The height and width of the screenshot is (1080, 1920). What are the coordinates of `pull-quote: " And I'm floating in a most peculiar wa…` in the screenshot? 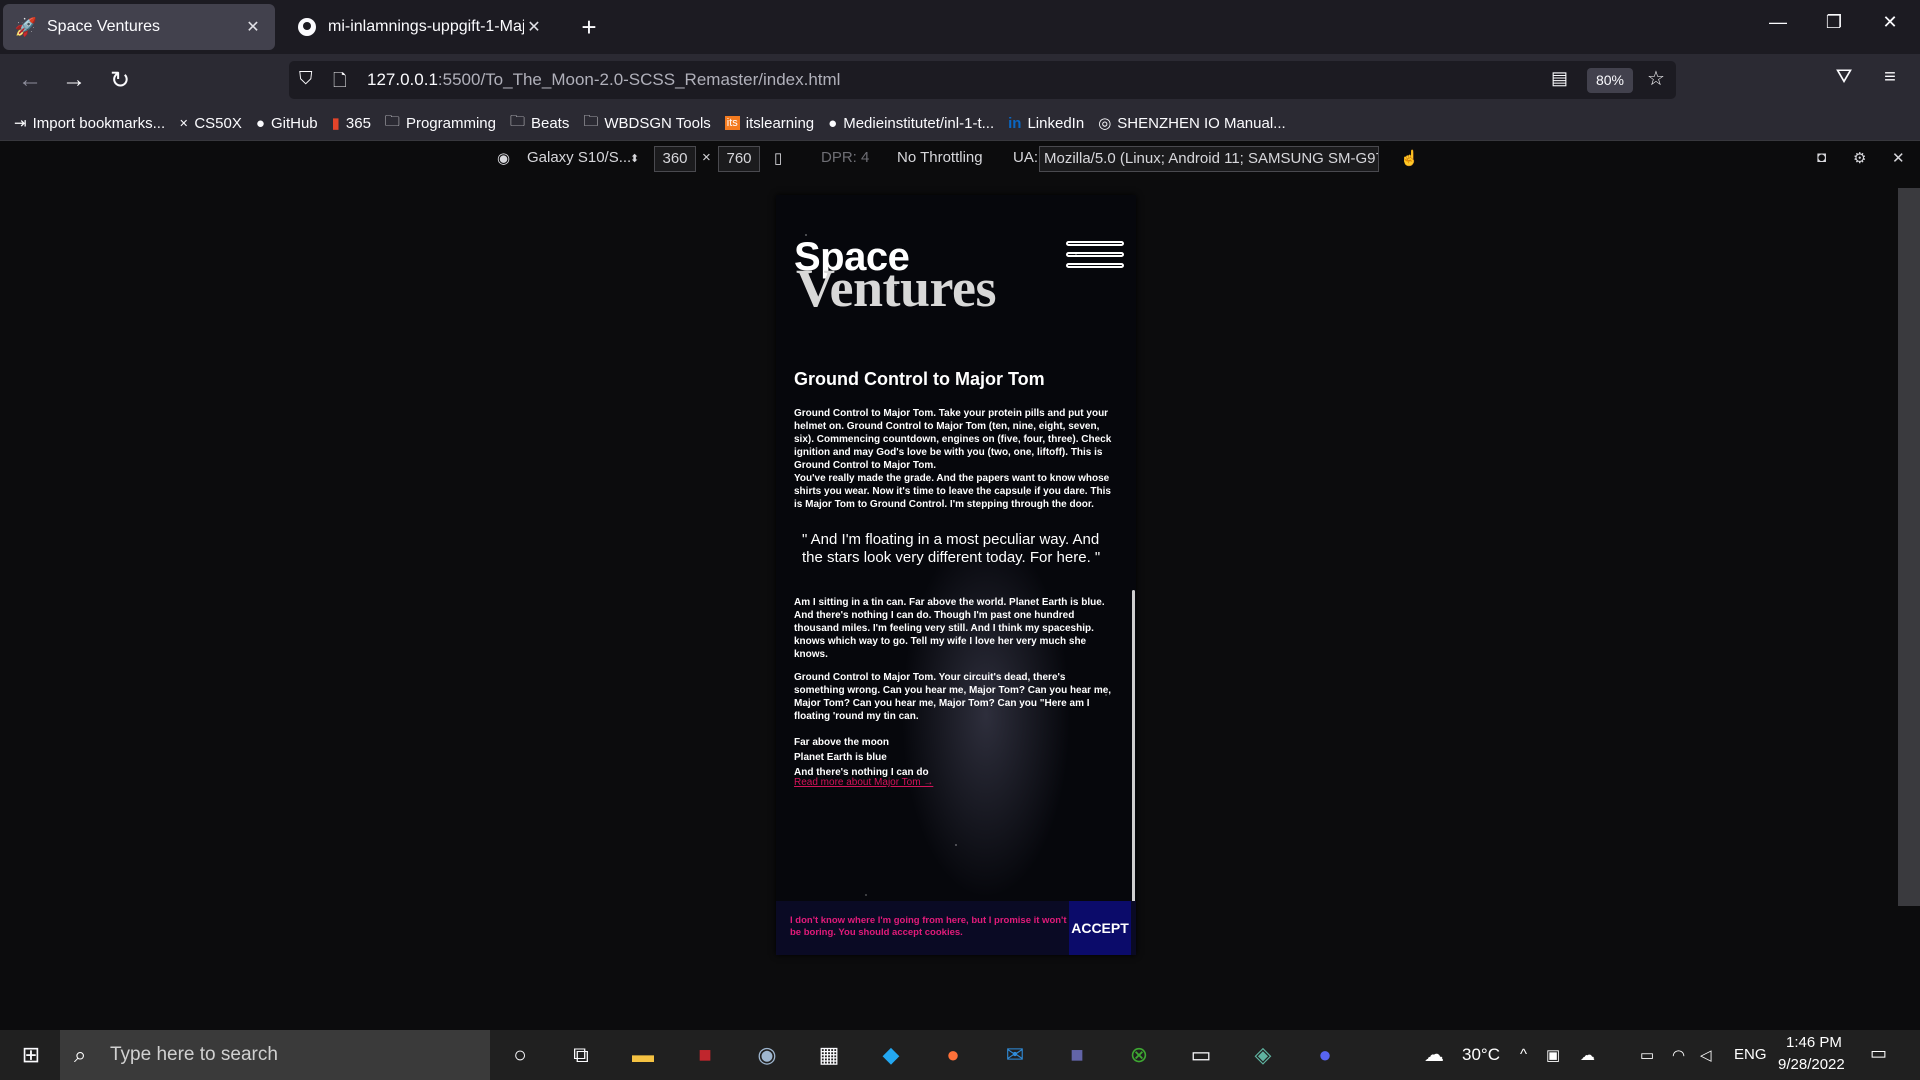 It's located at (951, 548).